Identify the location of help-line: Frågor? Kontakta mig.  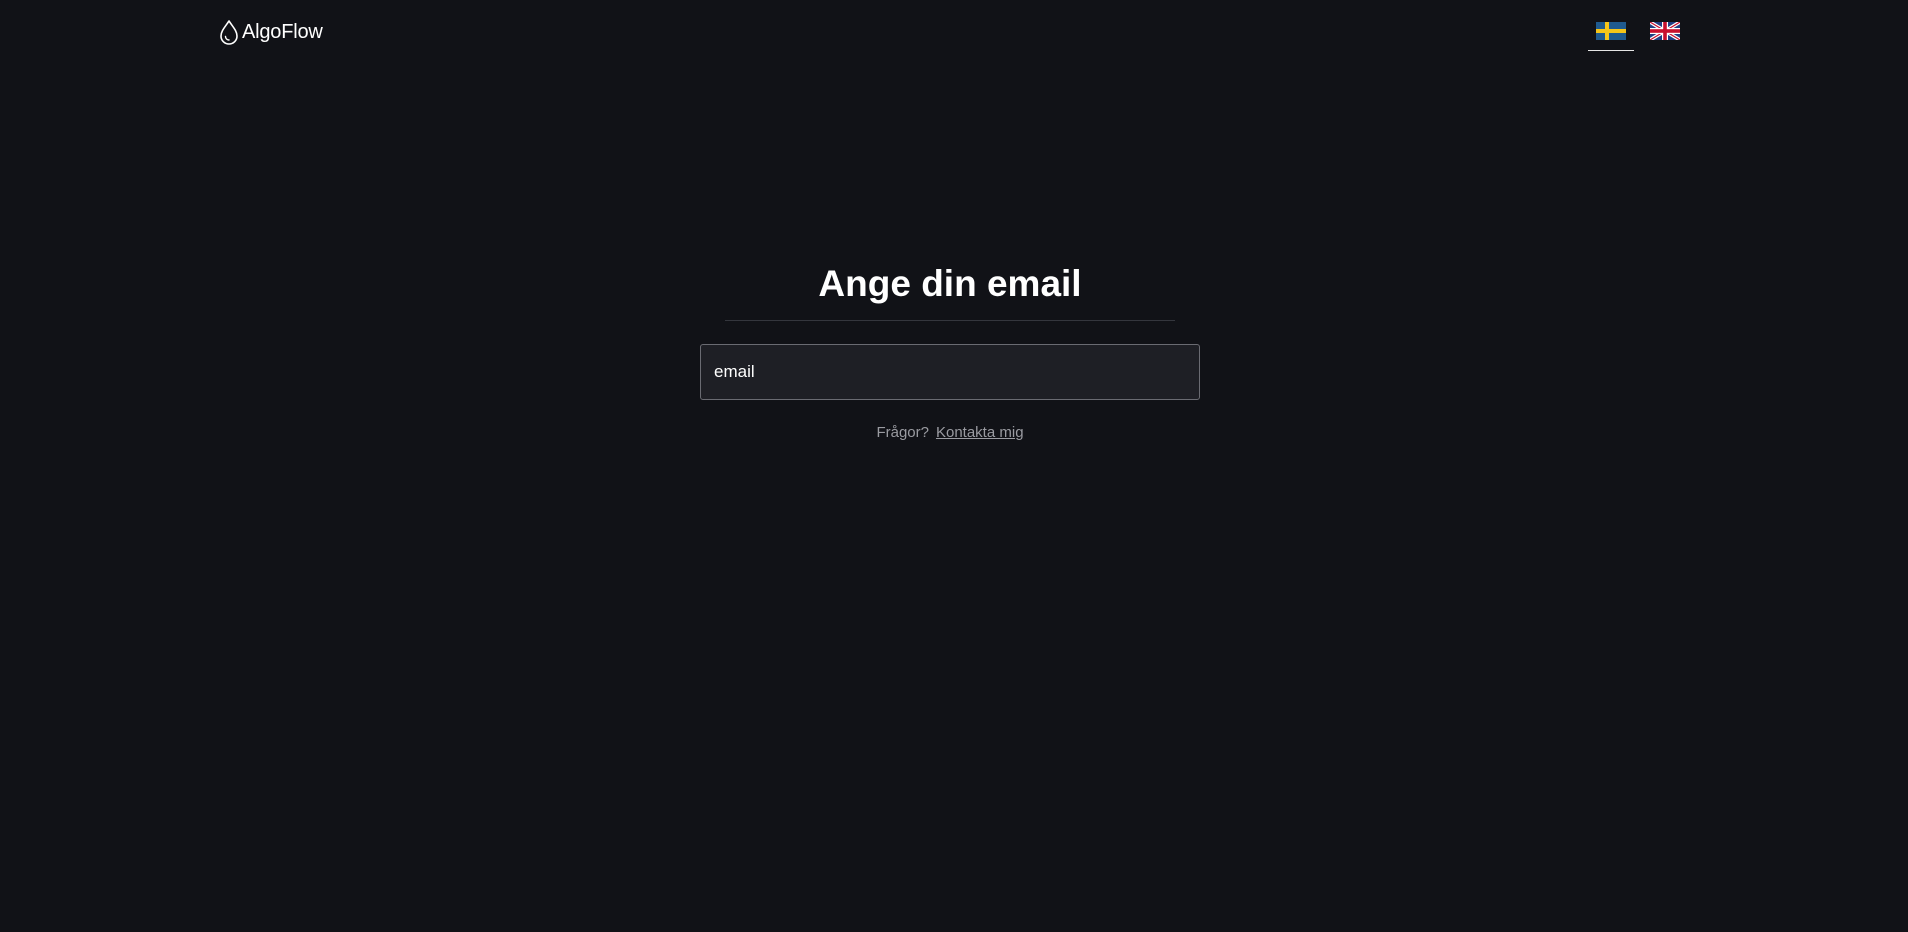
(950, 432).